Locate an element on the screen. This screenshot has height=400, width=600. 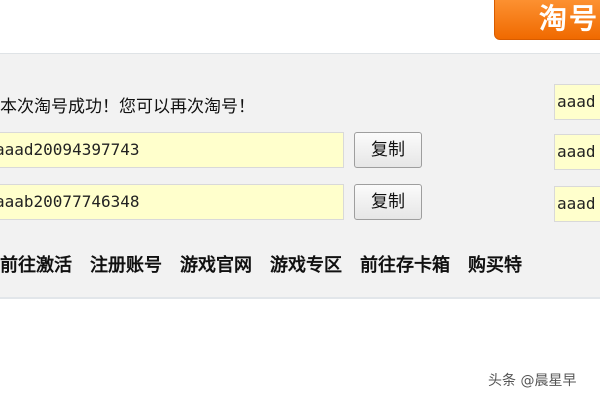
link-activate: 前往激活 is located at coordinates (36, 264).